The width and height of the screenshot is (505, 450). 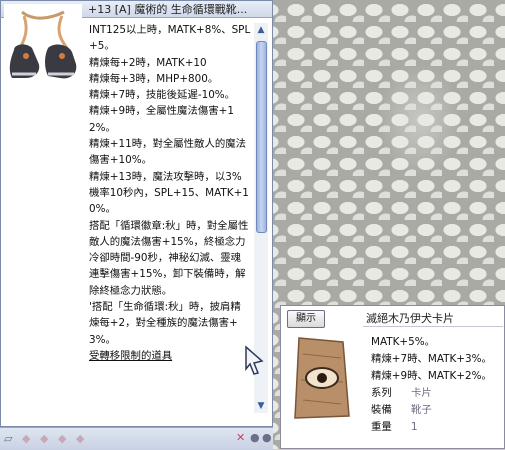 What do you see at coordinates (261, 137) in the screenshot?
I see `scrollbar-thumb` at bounding box center [261, 137].